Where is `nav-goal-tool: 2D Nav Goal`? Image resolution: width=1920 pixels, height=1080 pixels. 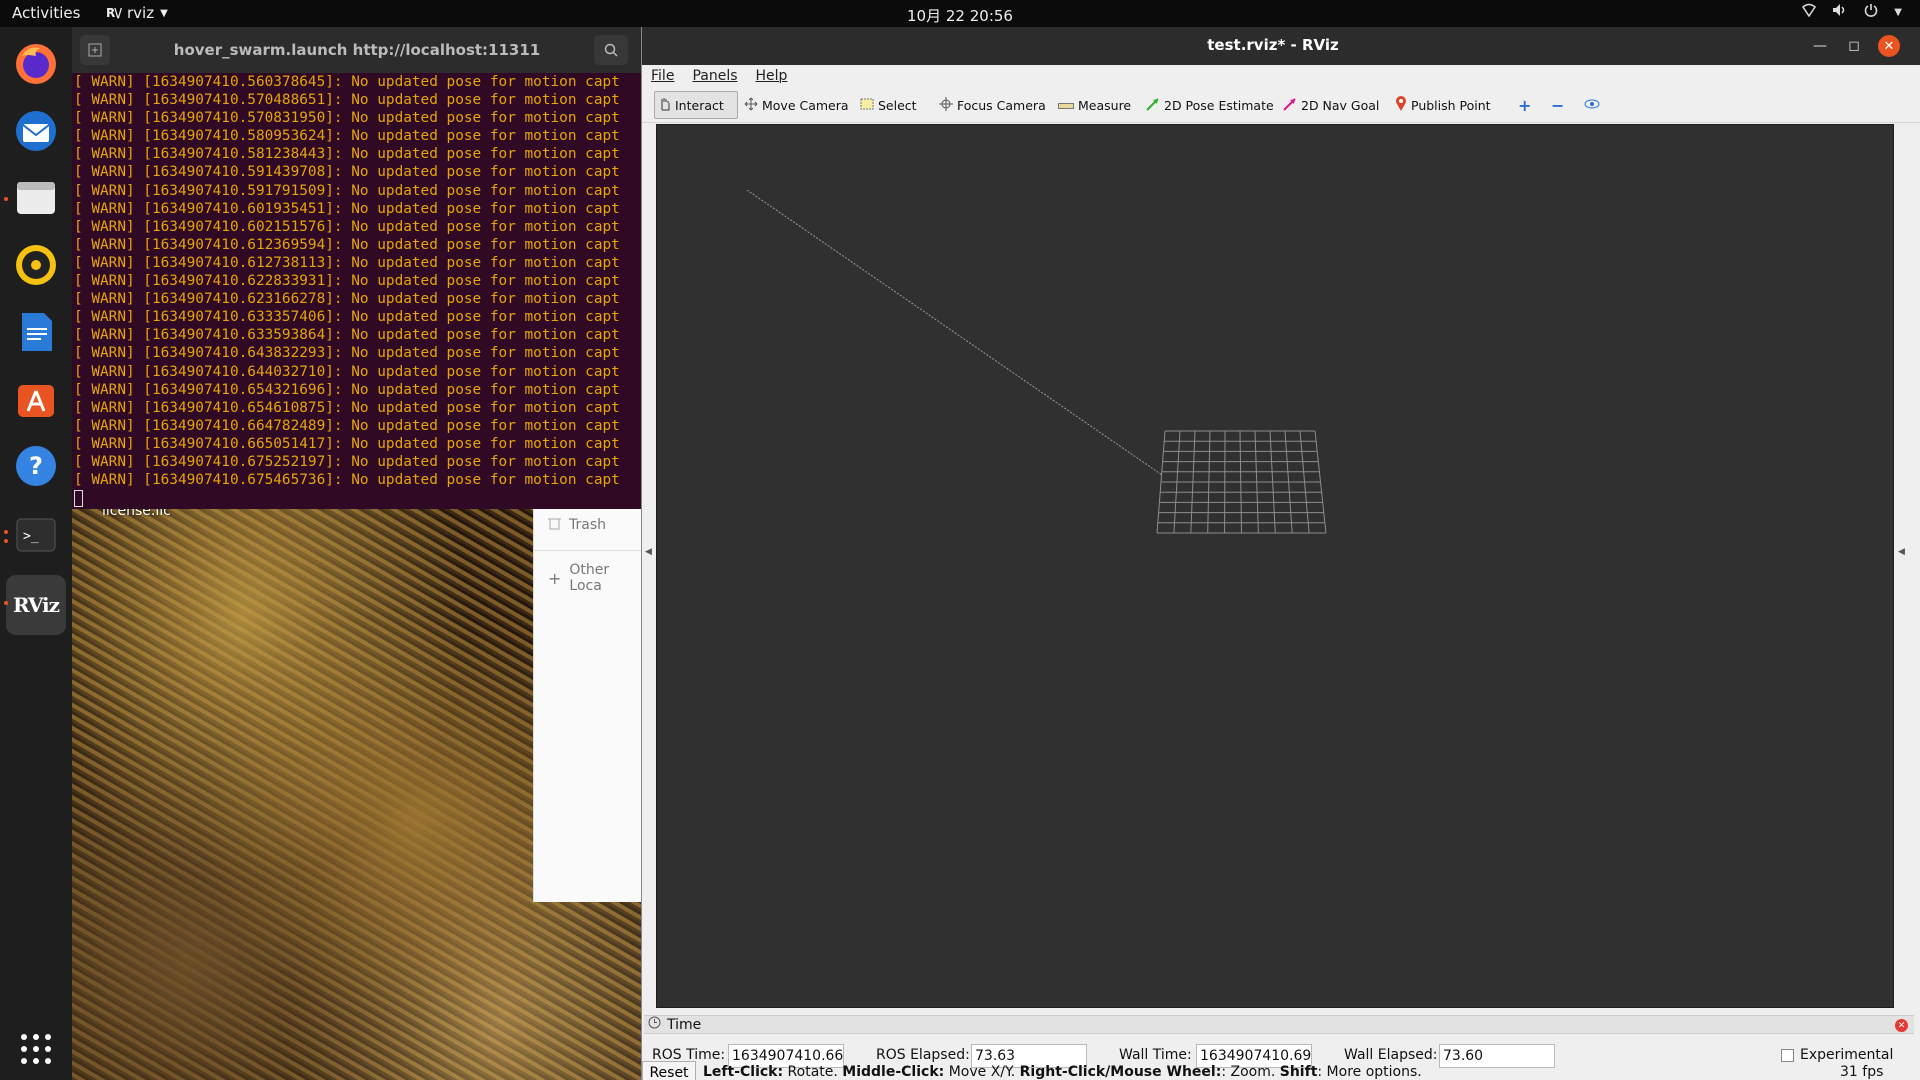
nav-goal-tool: 2D Nav Goal is located at coordinates (1331, 105).